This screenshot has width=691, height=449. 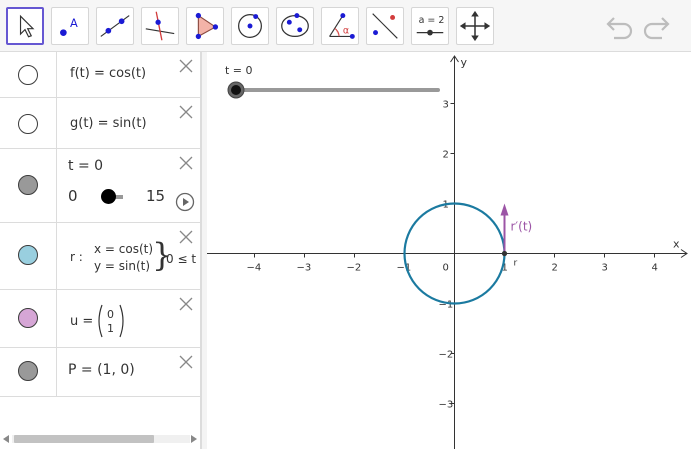 I want to click on x-tick-label: 4, so click(x=655, y=268).